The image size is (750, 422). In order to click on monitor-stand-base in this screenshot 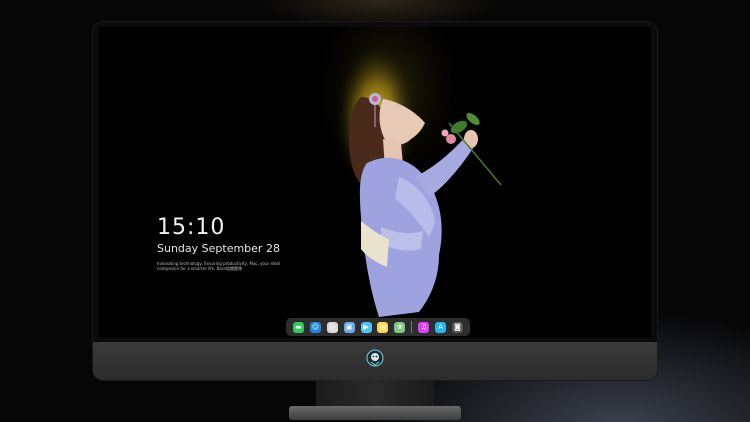, I will do `click(375, 413)`.